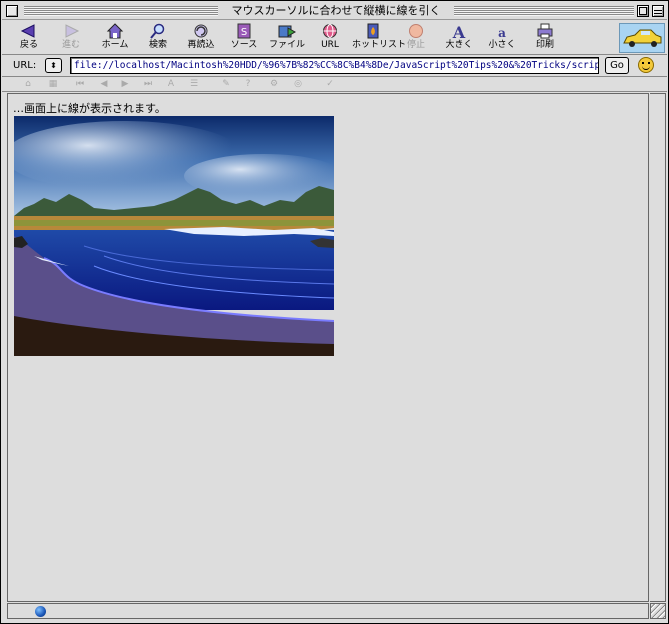  What do you see at coordinates (12, 11) in the screenshot?
I see `close-box` at bounding box center [12, 11].